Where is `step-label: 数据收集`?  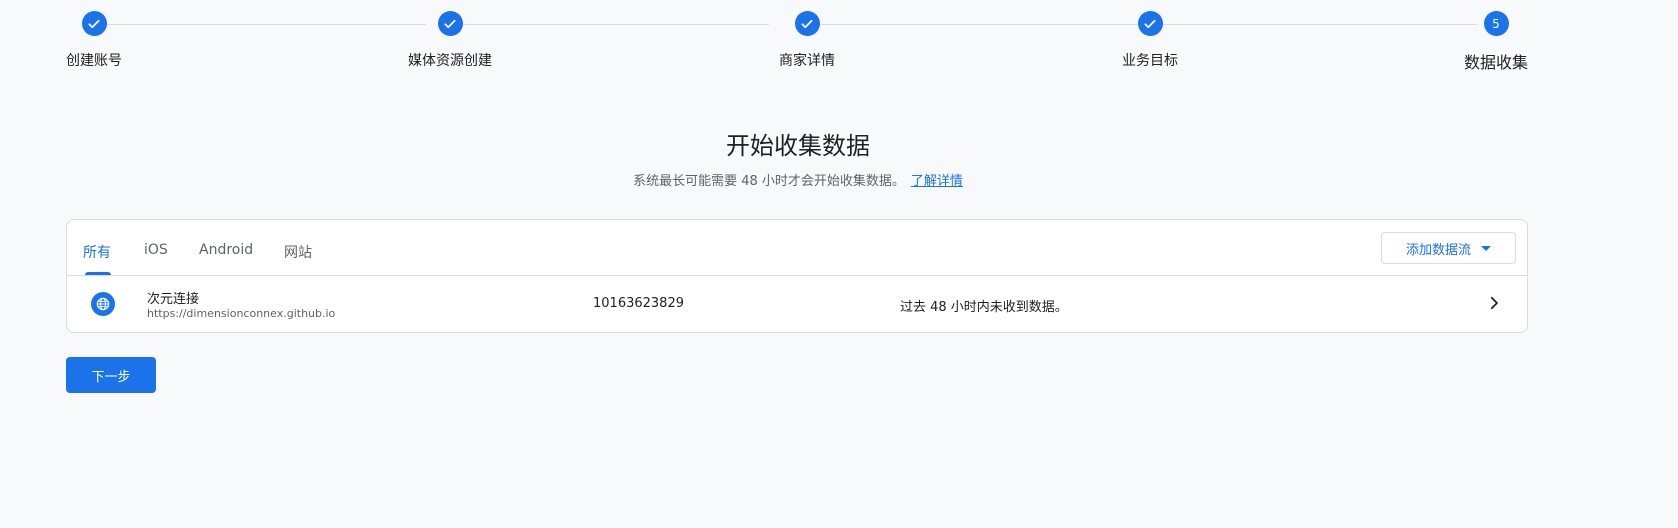 step-label: 数据收集 is located at coordinates (1495, 62).